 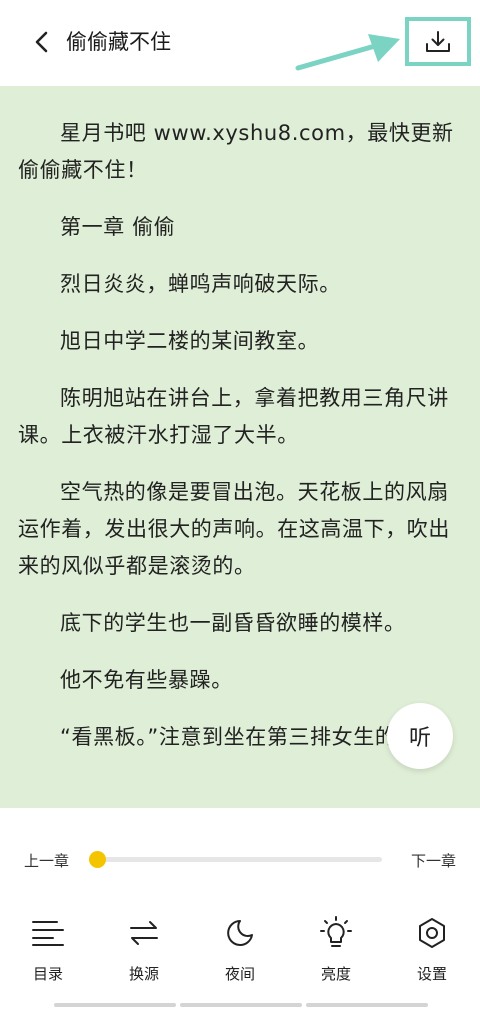 I want to click on paragraph: 星月书吧 www.xyshu8.com，最快更新偷偷藏不住！, so click(x=236, y=151).